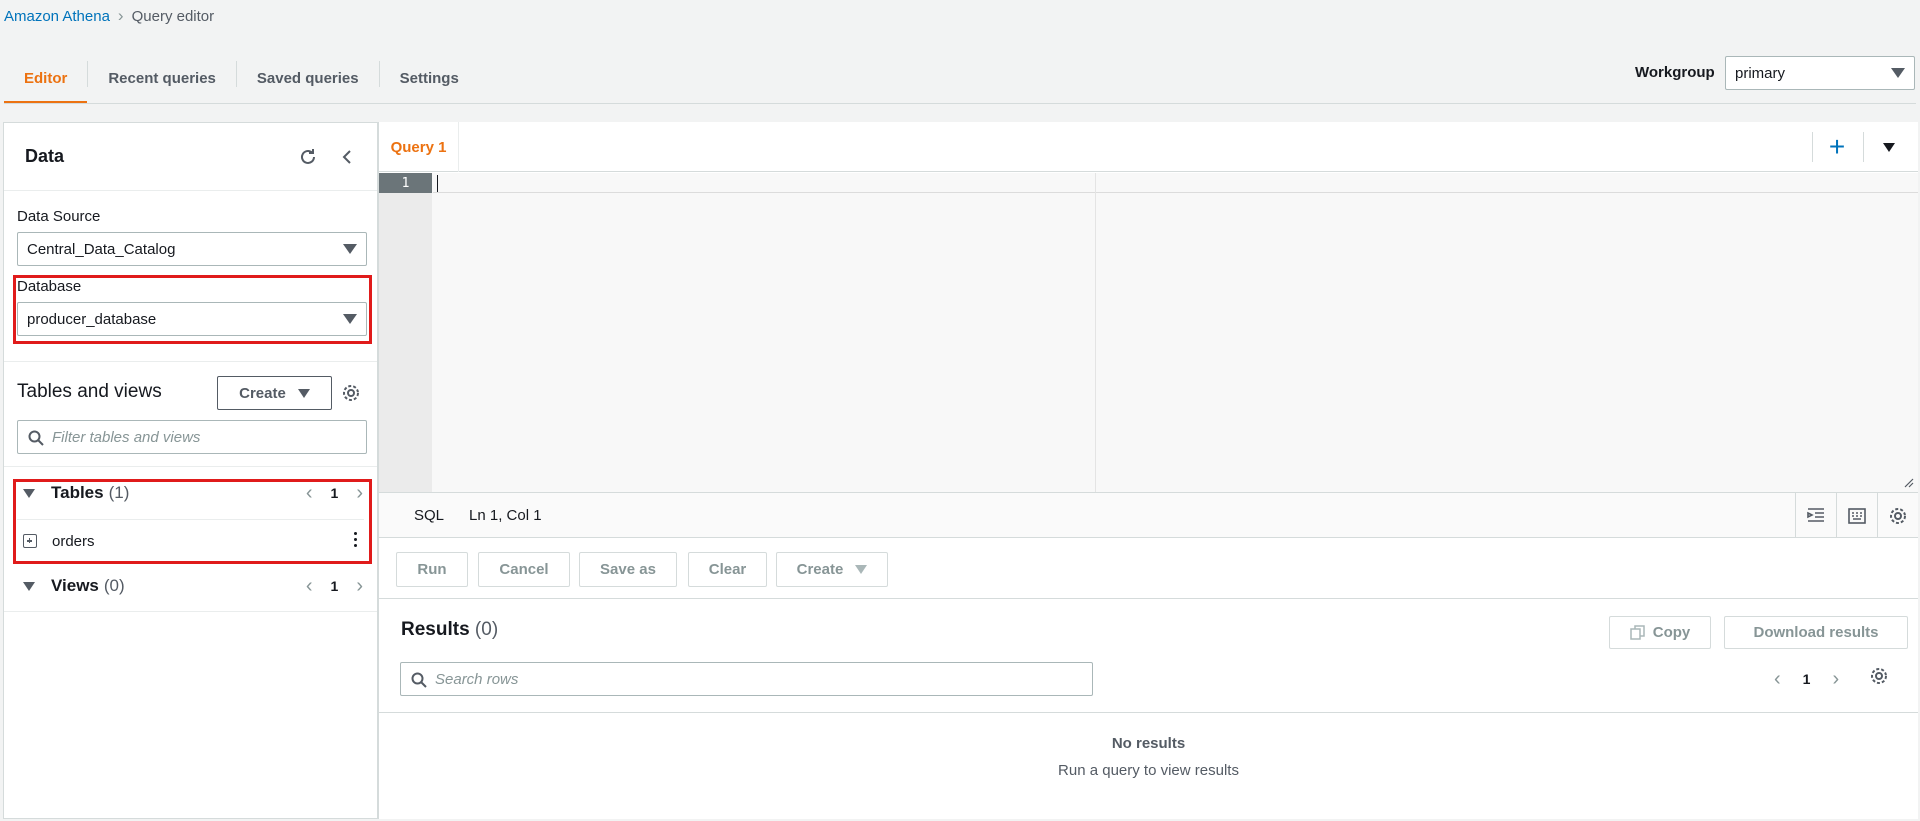 The height and width of the screenshot is (821, 1920). I want to click on plus-icon: +, so click(1837, 146).